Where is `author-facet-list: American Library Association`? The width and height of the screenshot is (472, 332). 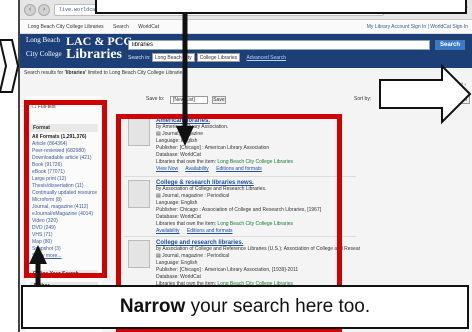 author-facet-list: American Library Association is located at coordinates (65, 295).